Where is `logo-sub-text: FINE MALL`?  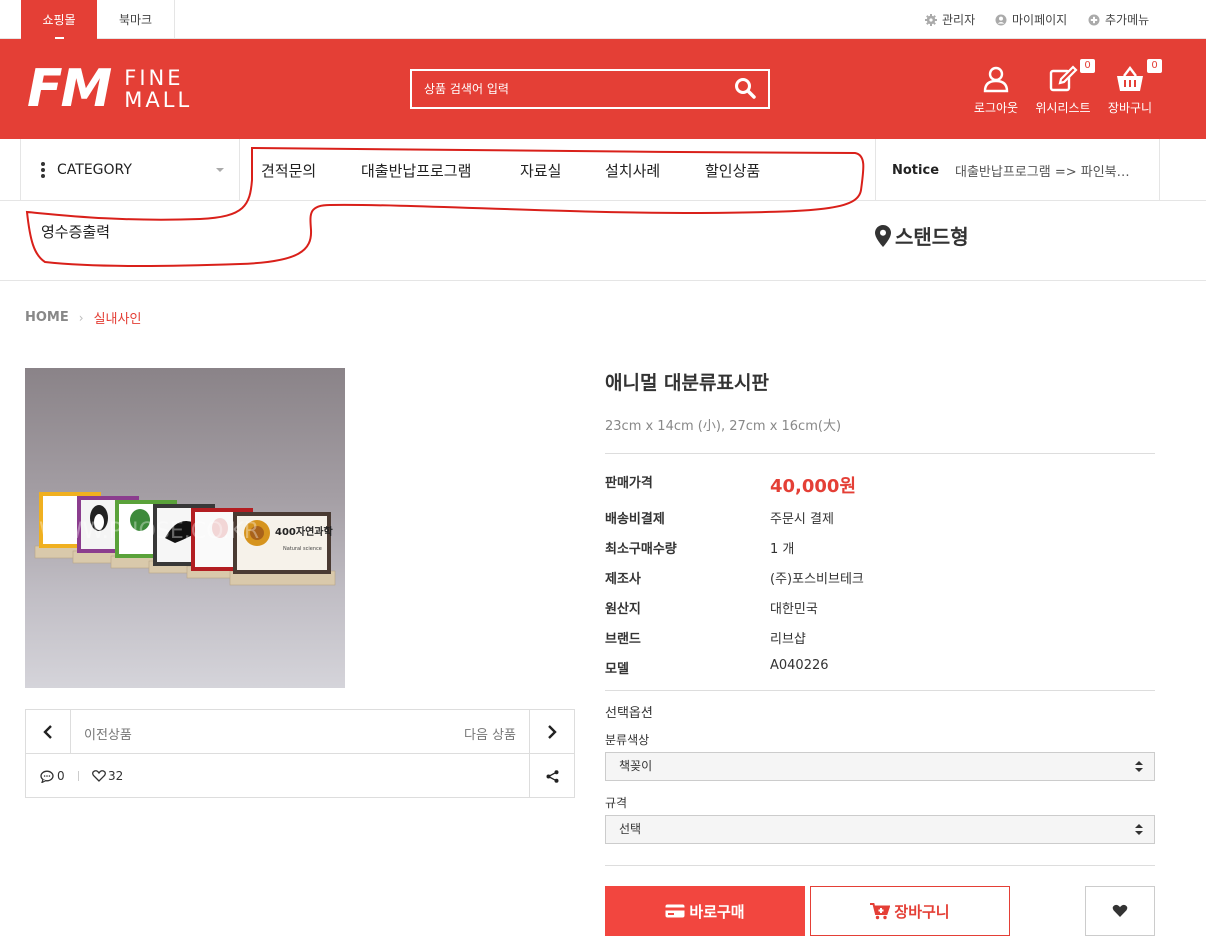
logo-sub-text: FINE MALL is located at coordinates (158, 89).